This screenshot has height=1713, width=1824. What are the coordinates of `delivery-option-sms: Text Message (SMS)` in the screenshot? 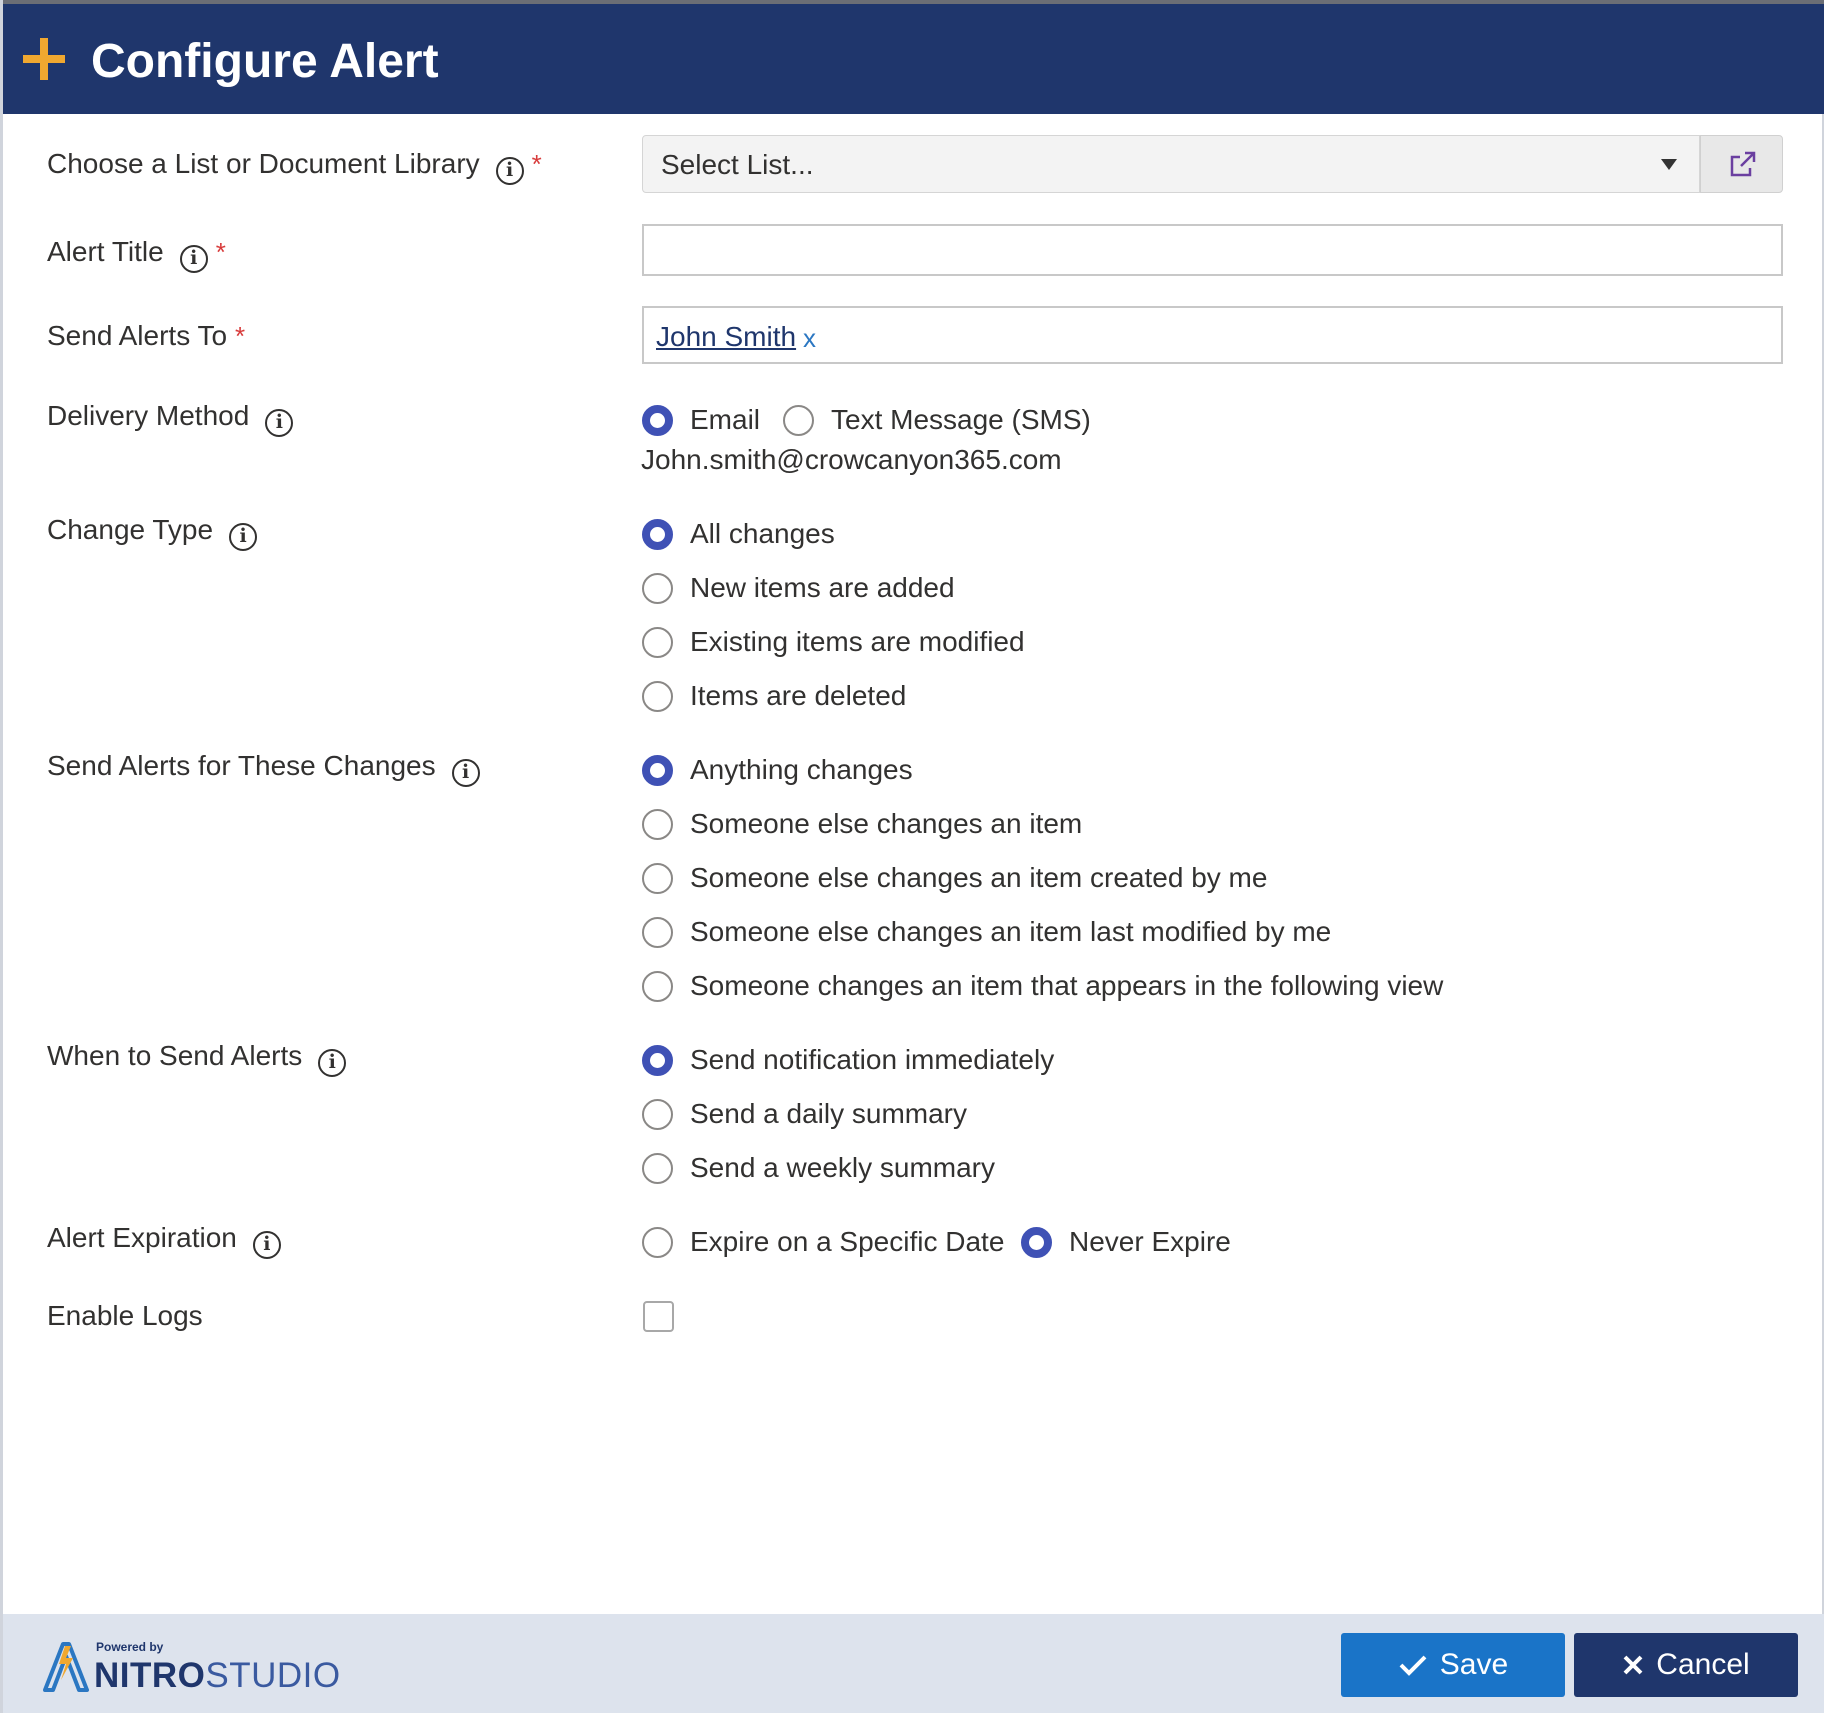 It's located at (937, 420).